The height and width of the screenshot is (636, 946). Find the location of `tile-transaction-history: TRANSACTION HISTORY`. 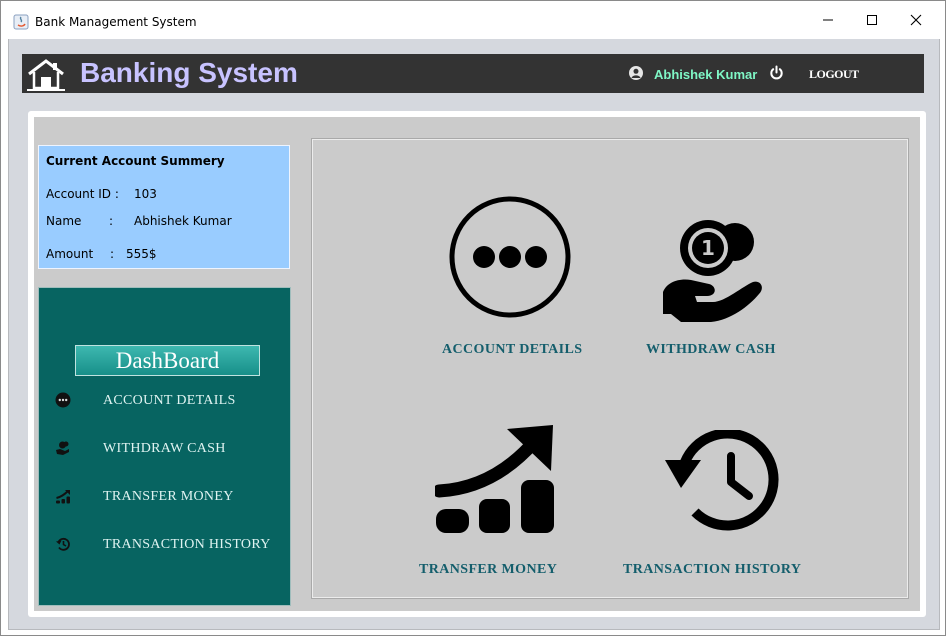

tile-transaction-history: TRANSACTION HISTORY is located at coordinates (738, 500).